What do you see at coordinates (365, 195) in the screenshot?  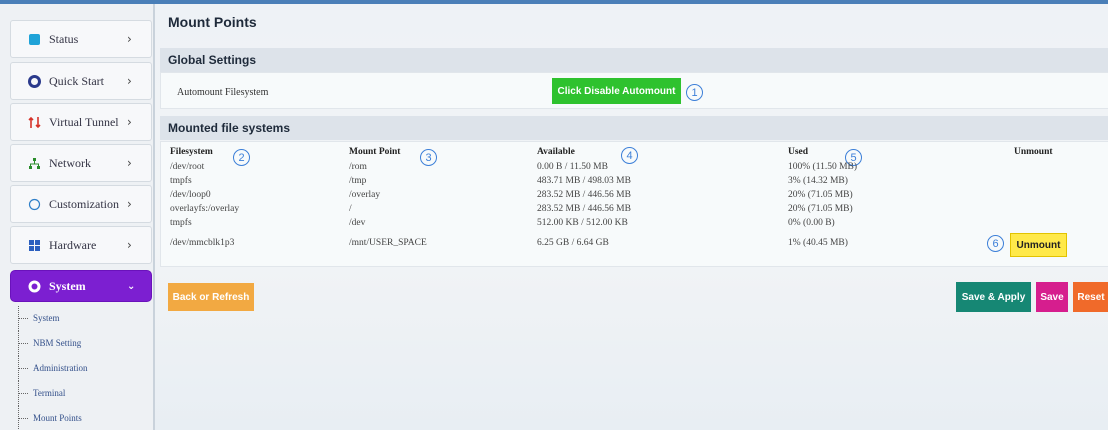 I see `cell-mount-point: /overlay` at bounding box center [365, 195].